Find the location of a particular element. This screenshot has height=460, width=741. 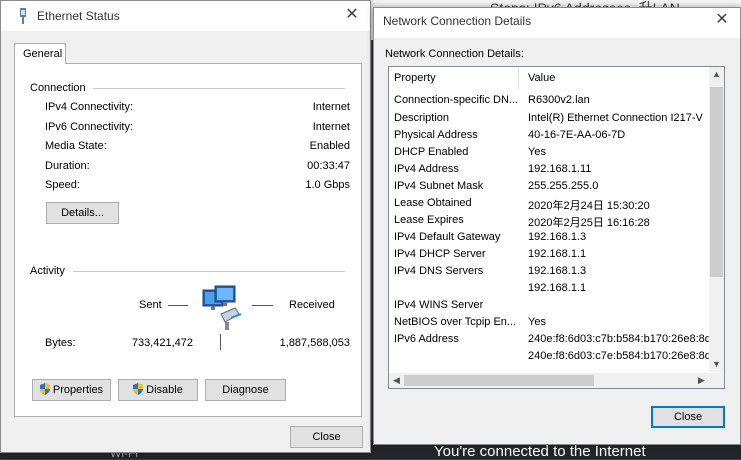

speed-label: Speed: is located at coordinates (62, 185).